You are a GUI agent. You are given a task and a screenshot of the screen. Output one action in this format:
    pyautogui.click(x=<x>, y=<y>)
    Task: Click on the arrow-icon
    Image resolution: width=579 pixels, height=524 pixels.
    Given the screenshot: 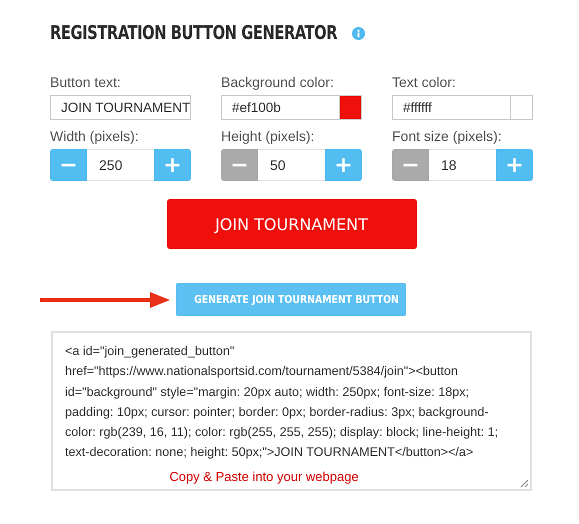 What is the action you would take?
    pyautogui.click(x=105, y=300)
    